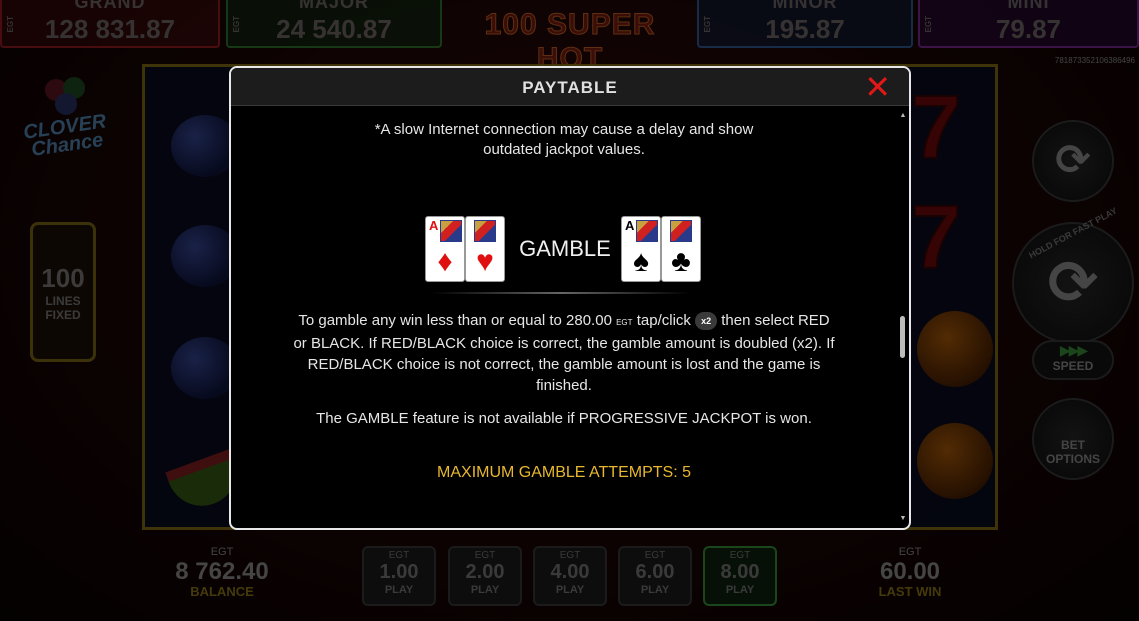 The image size is (1139, 621). I want to click on modal-header: PAYTABLE ✕, so click(570, 87).